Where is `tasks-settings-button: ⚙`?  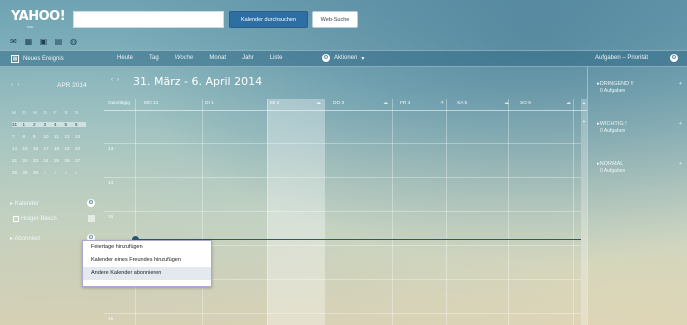
tasks-settings-button: ⚙ is located at coordinates (674, 58).